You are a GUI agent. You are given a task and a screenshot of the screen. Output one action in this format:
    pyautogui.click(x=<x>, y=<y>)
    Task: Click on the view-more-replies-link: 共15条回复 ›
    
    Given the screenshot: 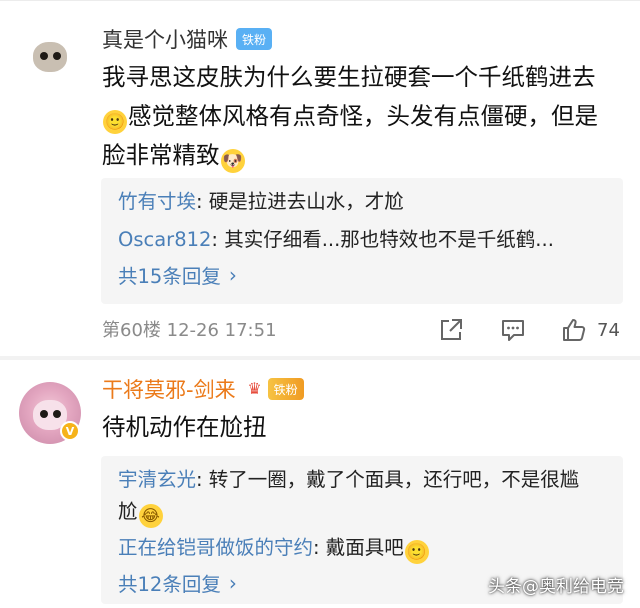 What is the action you would take?
    pyautogui.click(x=177, y=274)
    